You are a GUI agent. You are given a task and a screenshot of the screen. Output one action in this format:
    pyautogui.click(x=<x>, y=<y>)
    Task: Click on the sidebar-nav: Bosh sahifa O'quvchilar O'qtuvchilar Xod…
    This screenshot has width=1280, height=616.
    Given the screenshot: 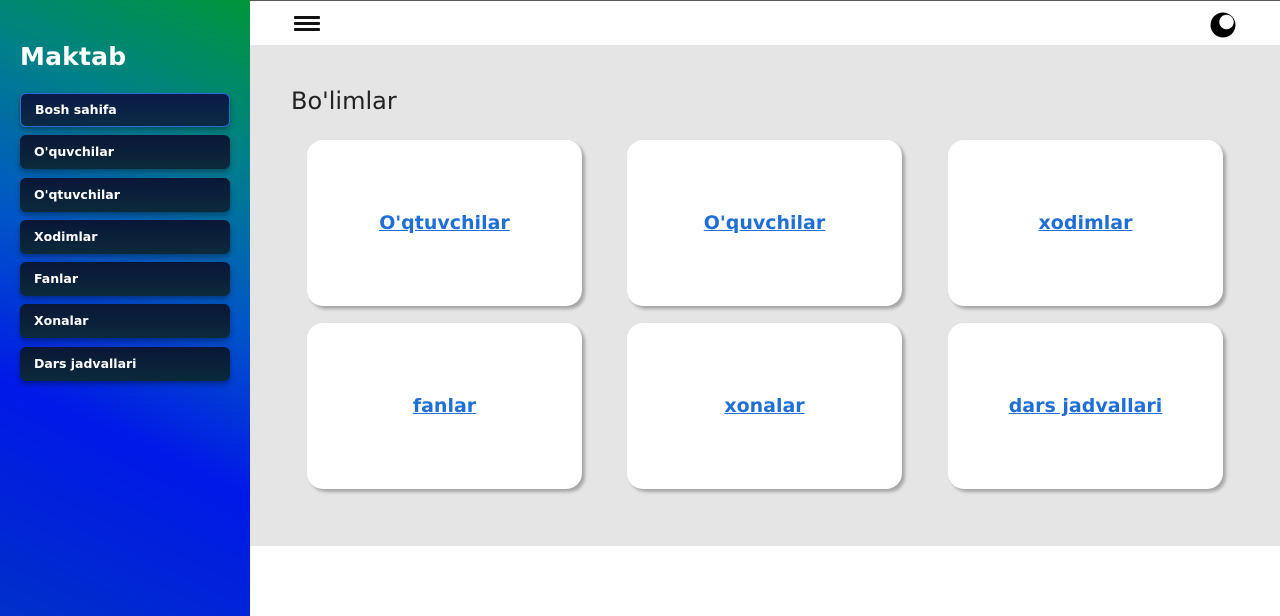 What is the action you would take?
    pyautogui.click(x=125, y=241)
    